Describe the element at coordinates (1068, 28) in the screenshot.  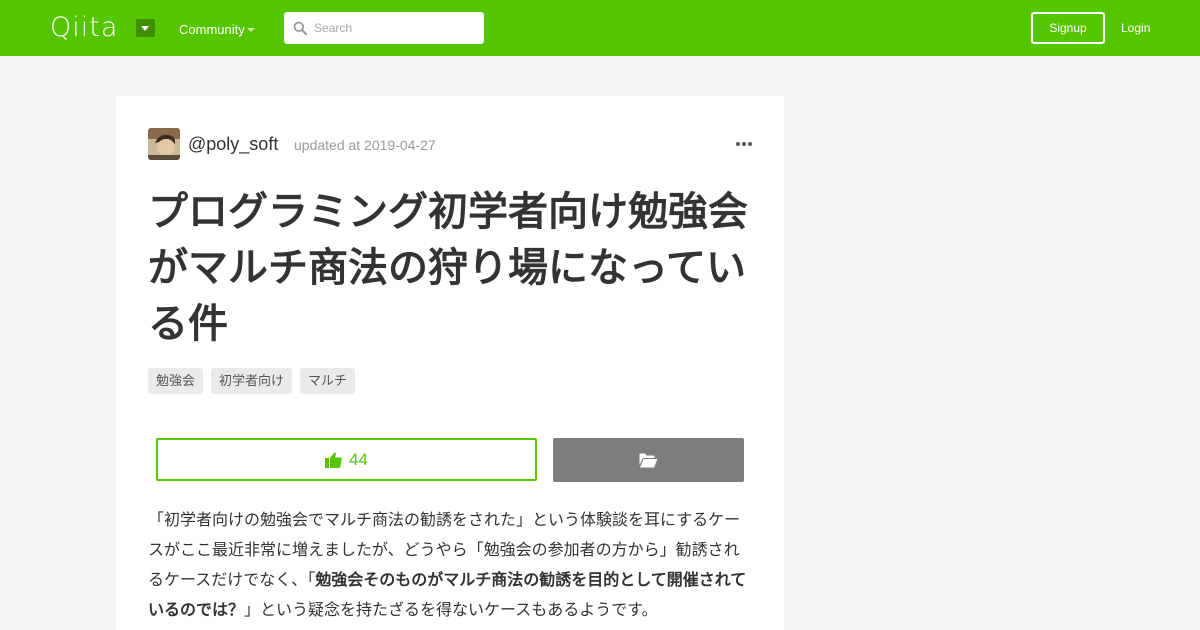
I see `signup-button: Signup` at that location.